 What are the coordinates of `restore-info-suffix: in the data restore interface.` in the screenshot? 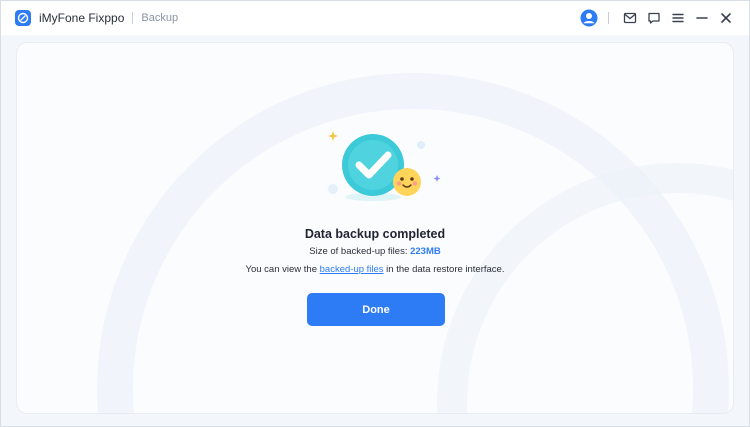 It's located at (444, 269).